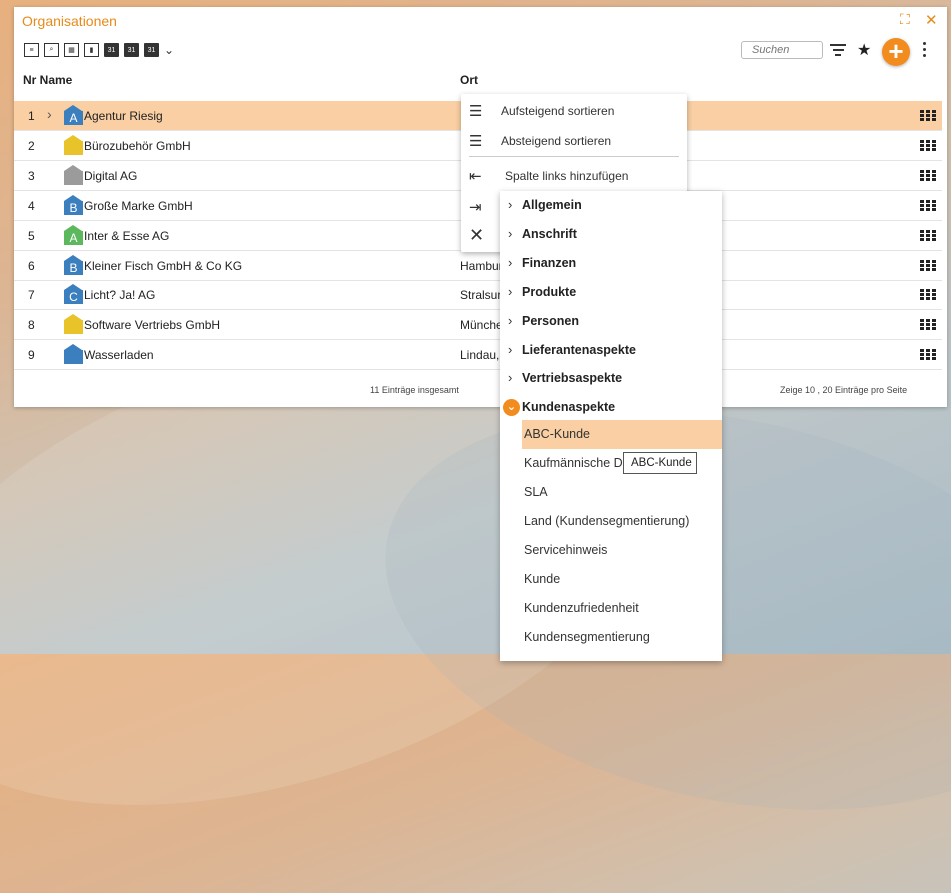  I want to click on detail-view-icon: ⌕, so click(51, 50).